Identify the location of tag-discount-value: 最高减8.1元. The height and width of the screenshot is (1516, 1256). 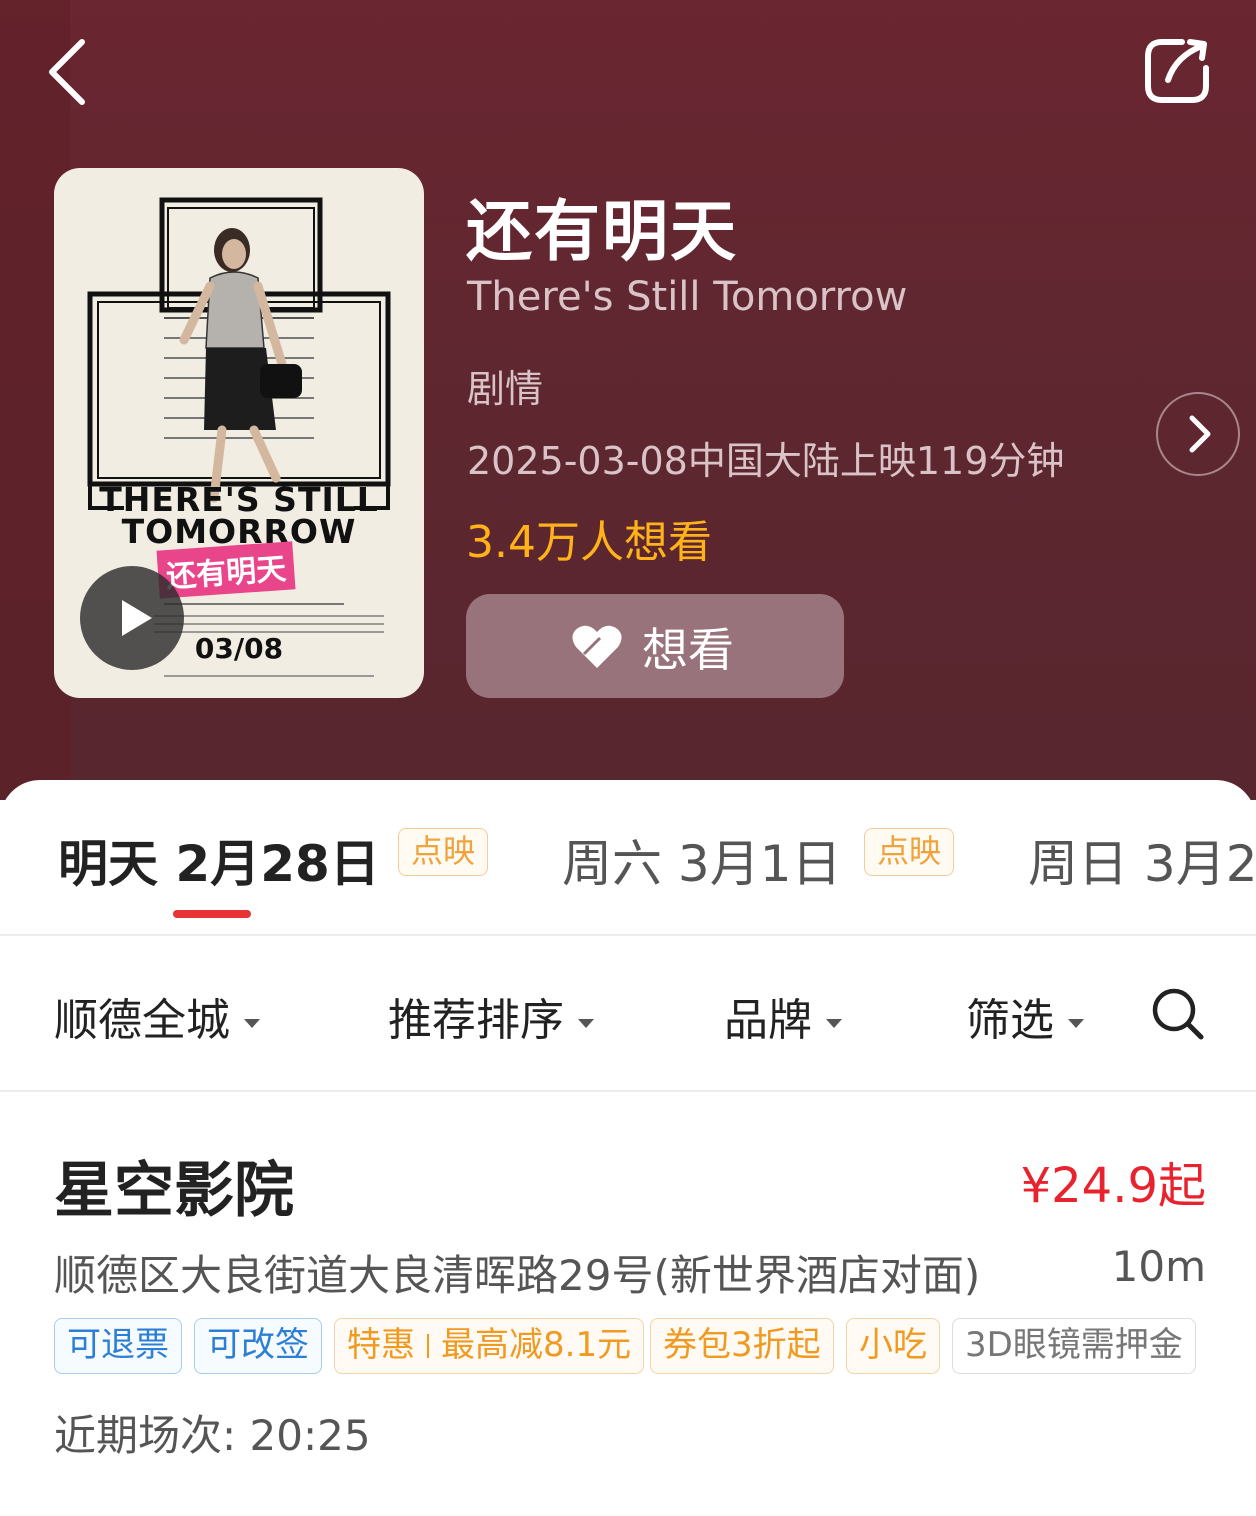
(536, 1345).